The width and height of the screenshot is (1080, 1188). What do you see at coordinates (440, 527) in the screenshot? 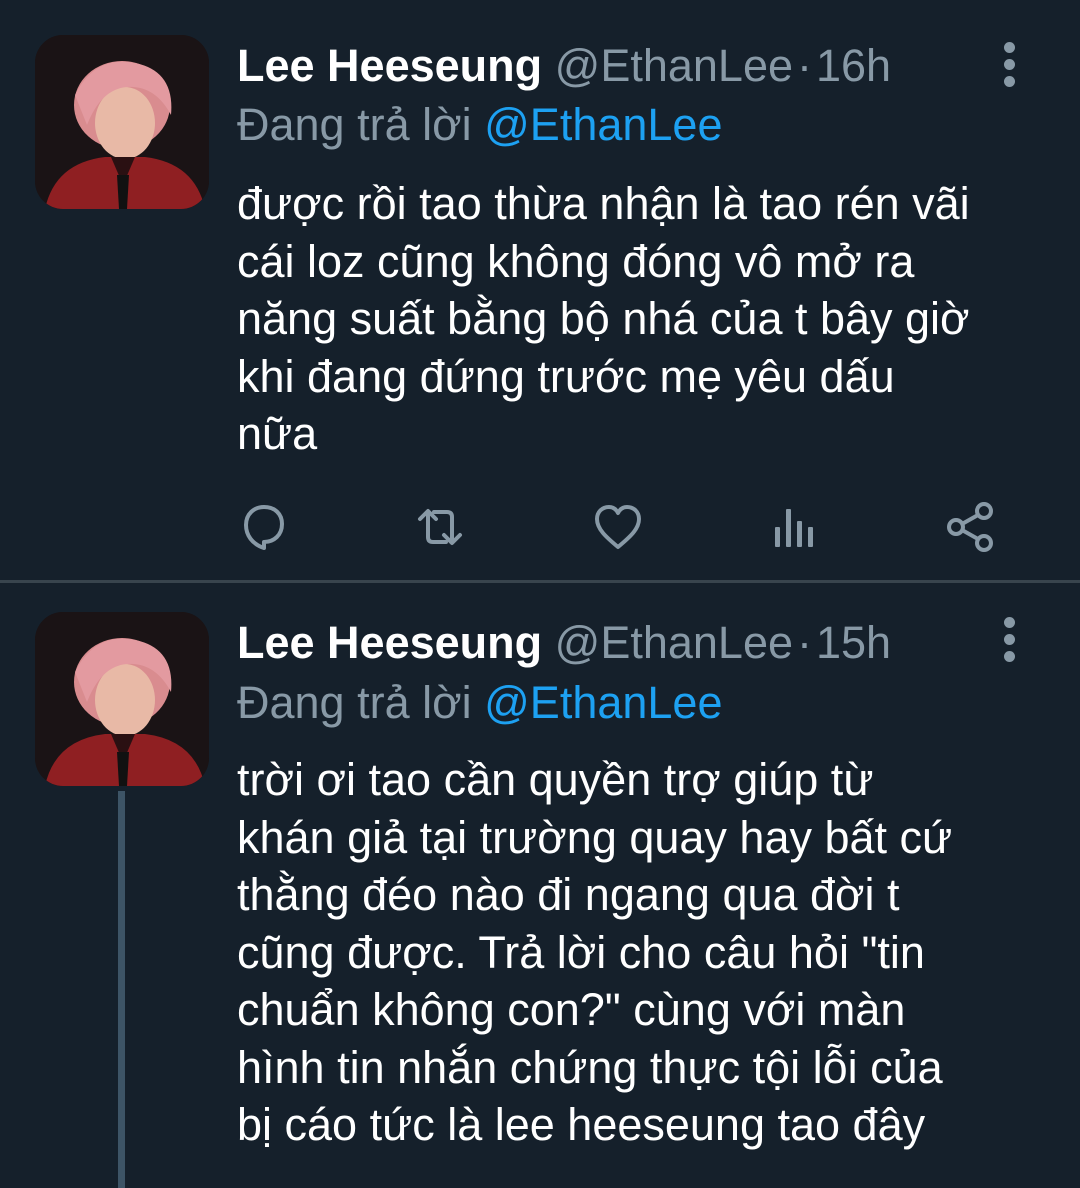
I see `retweet-icon` at bounding box center [440, 527].